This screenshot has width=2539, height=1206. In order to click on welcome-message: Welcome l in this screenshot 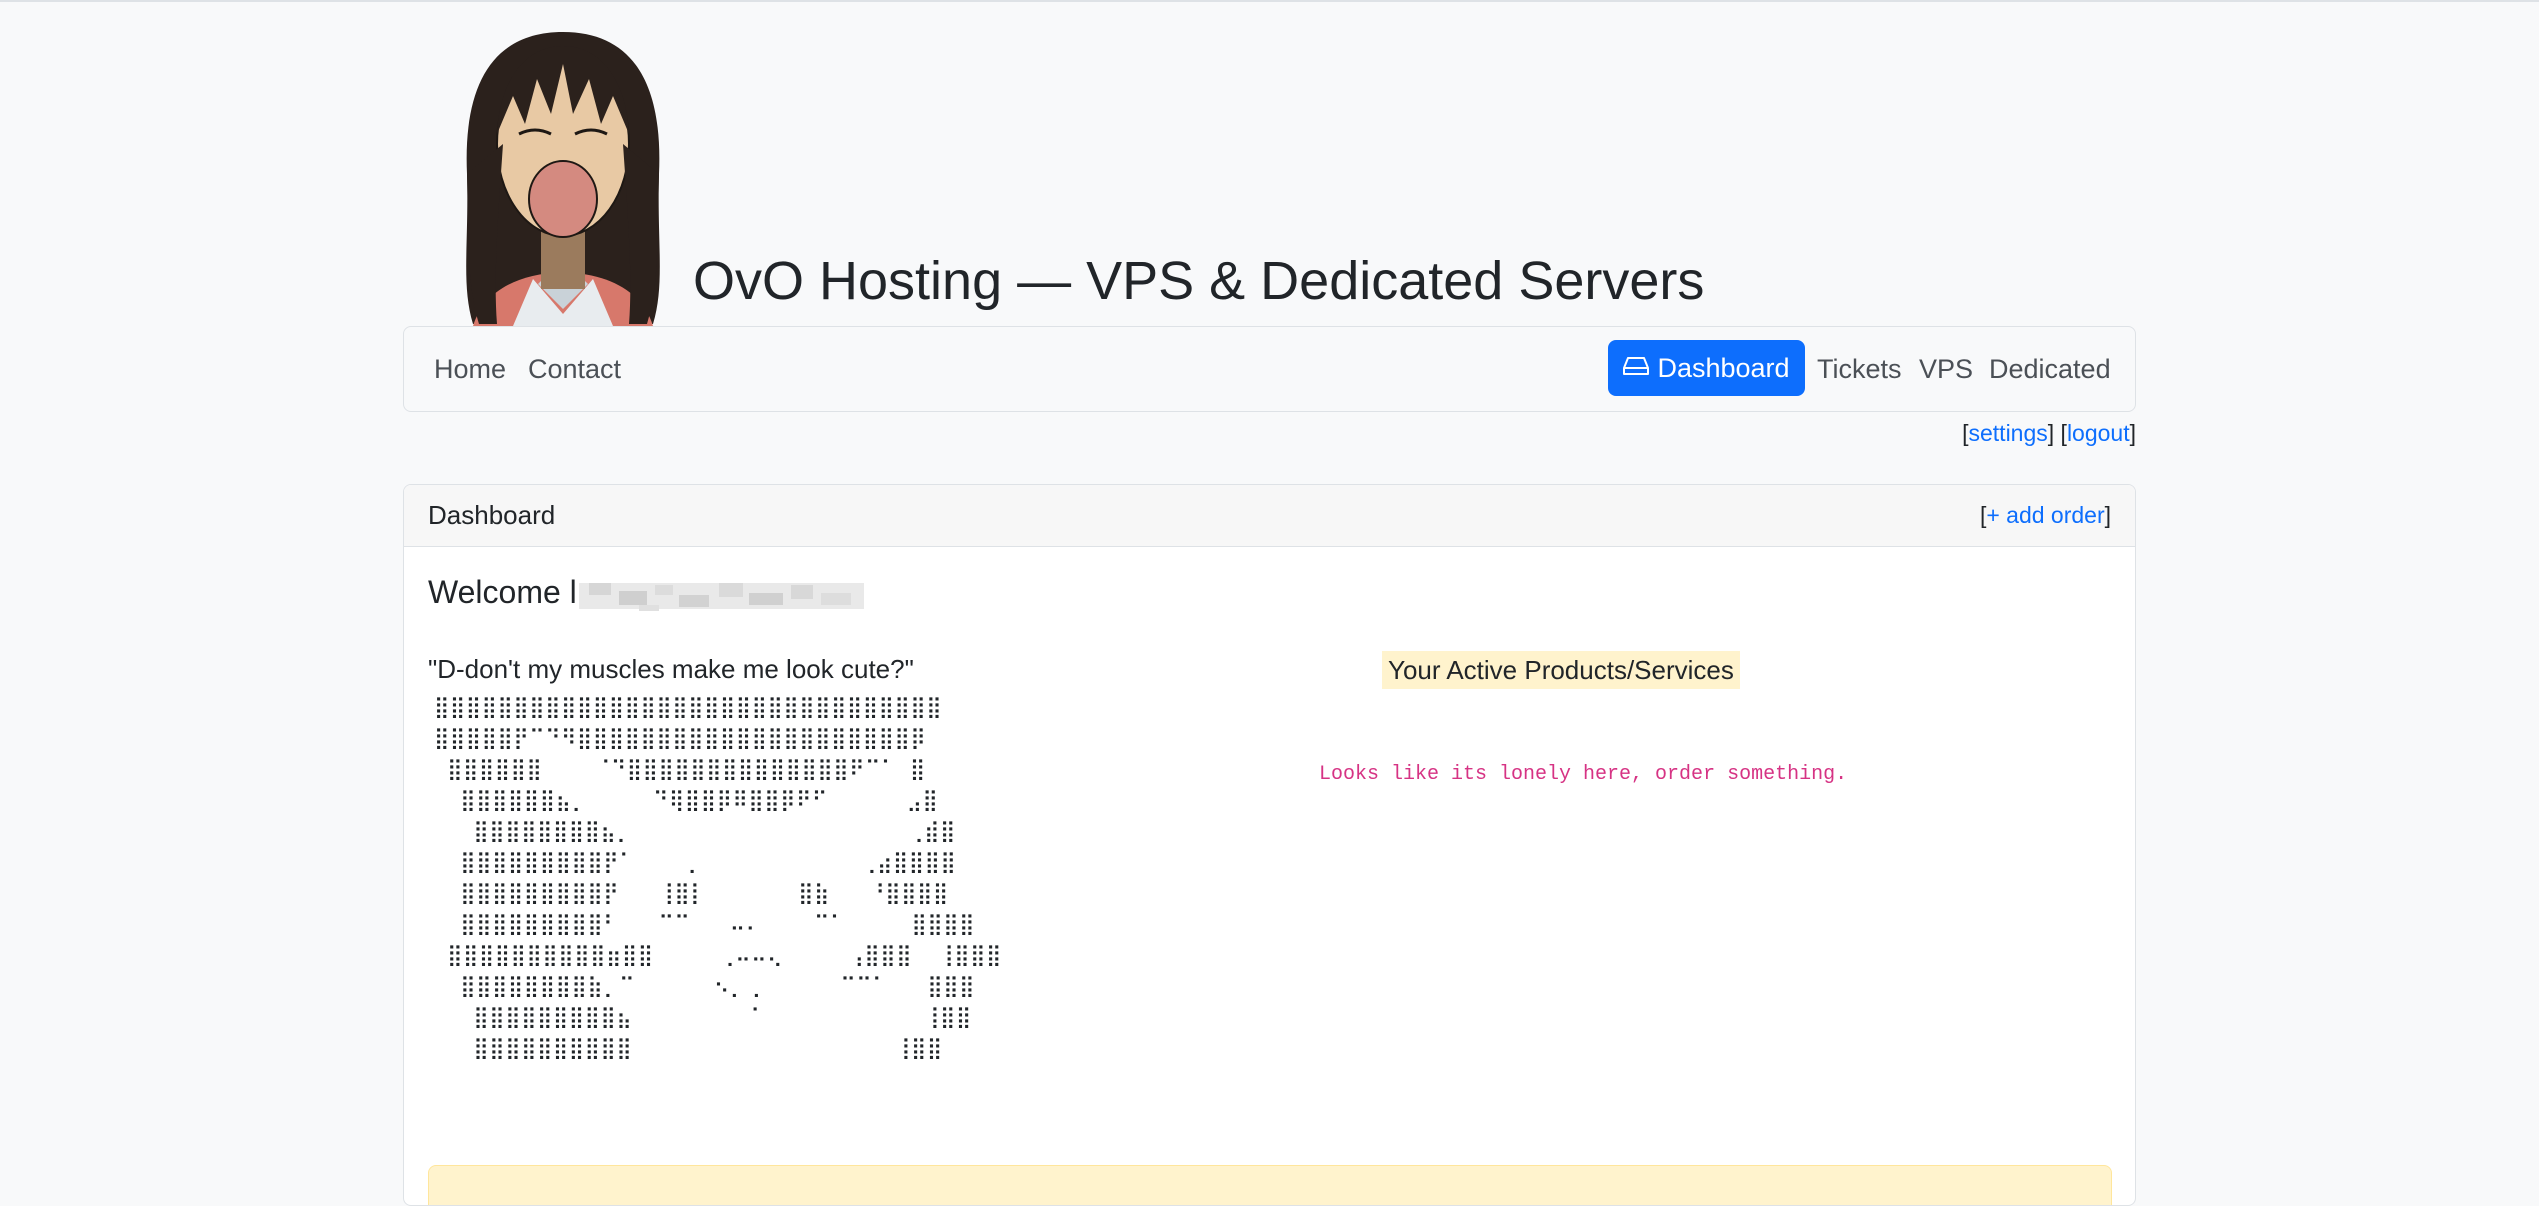, I will do `click(646, 592)`.